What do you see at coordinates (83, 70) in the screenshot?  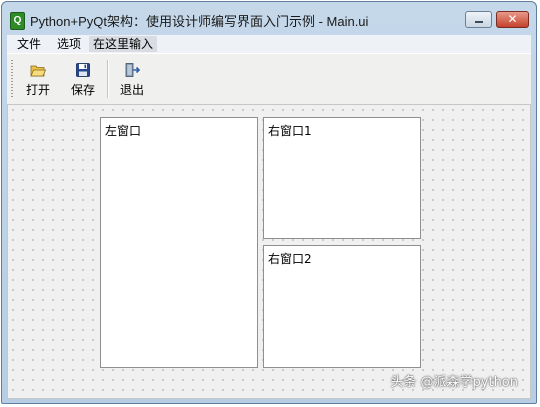 I see `save-disk-icon` at bounding box center [83, 70].